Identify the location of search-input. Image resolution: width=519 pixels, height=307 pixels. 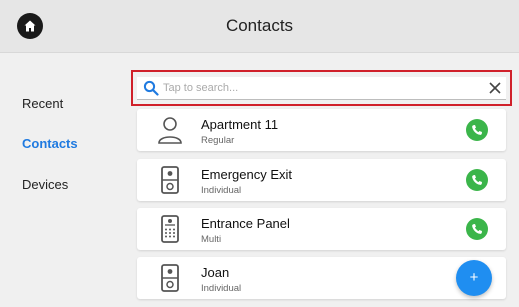
(313, 88).